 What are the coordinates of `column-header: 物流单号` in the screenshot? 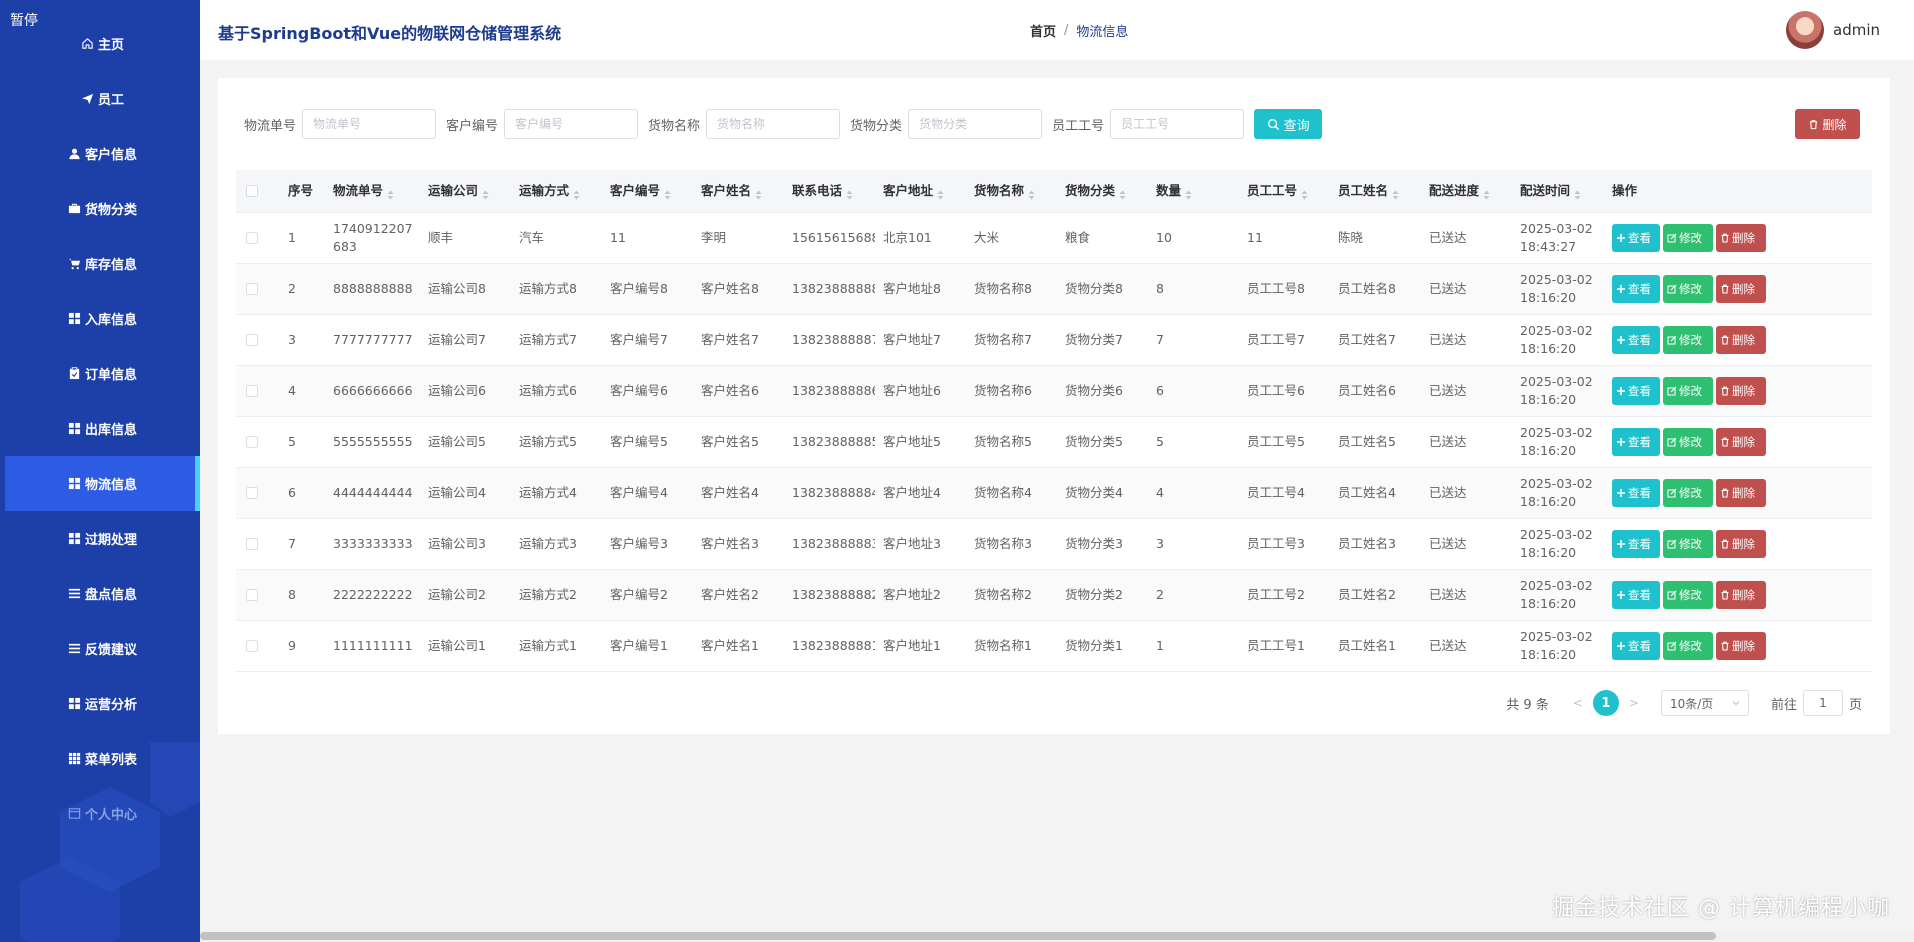 It's located at (372, 191).